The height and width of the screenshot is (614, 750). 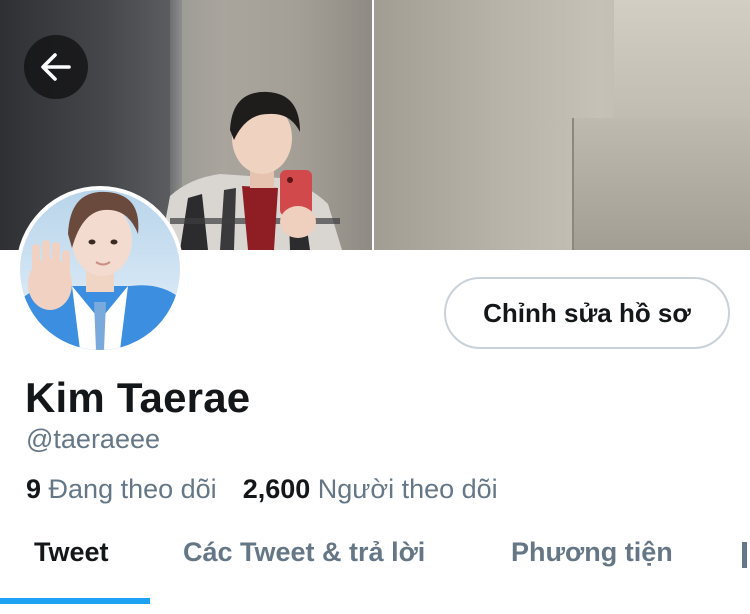 I want to click on following-label: Đang theo dõi, so click(x=132, y=489).